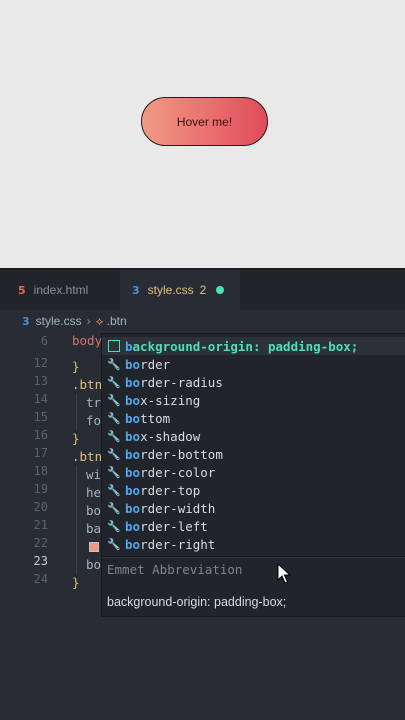 The image size is (405, 720). Describe the element at coordinates (40, 363) in the screenshot. I see `line-number: 12` at that location.